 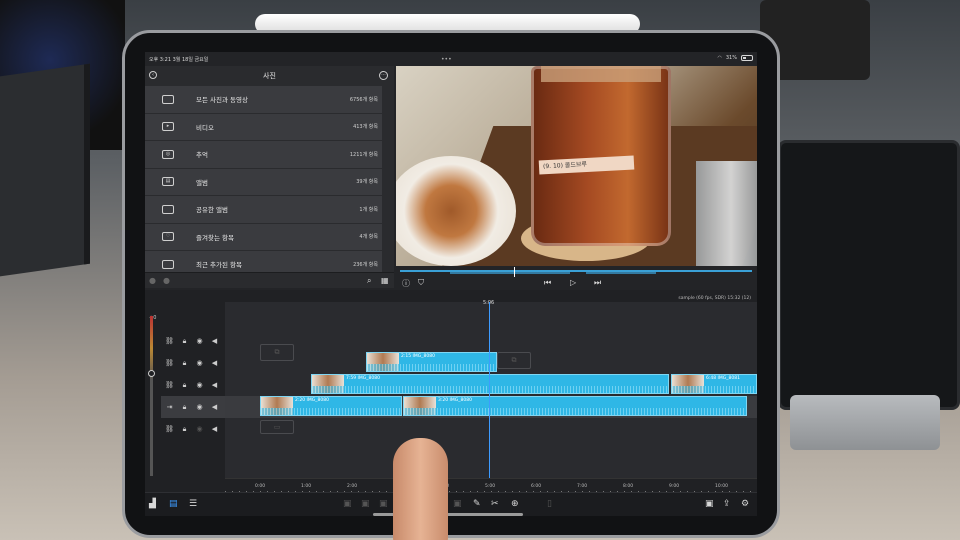 I want to click on video-preview: (9. 10) 콜드브루, so click(x=576, y=166).